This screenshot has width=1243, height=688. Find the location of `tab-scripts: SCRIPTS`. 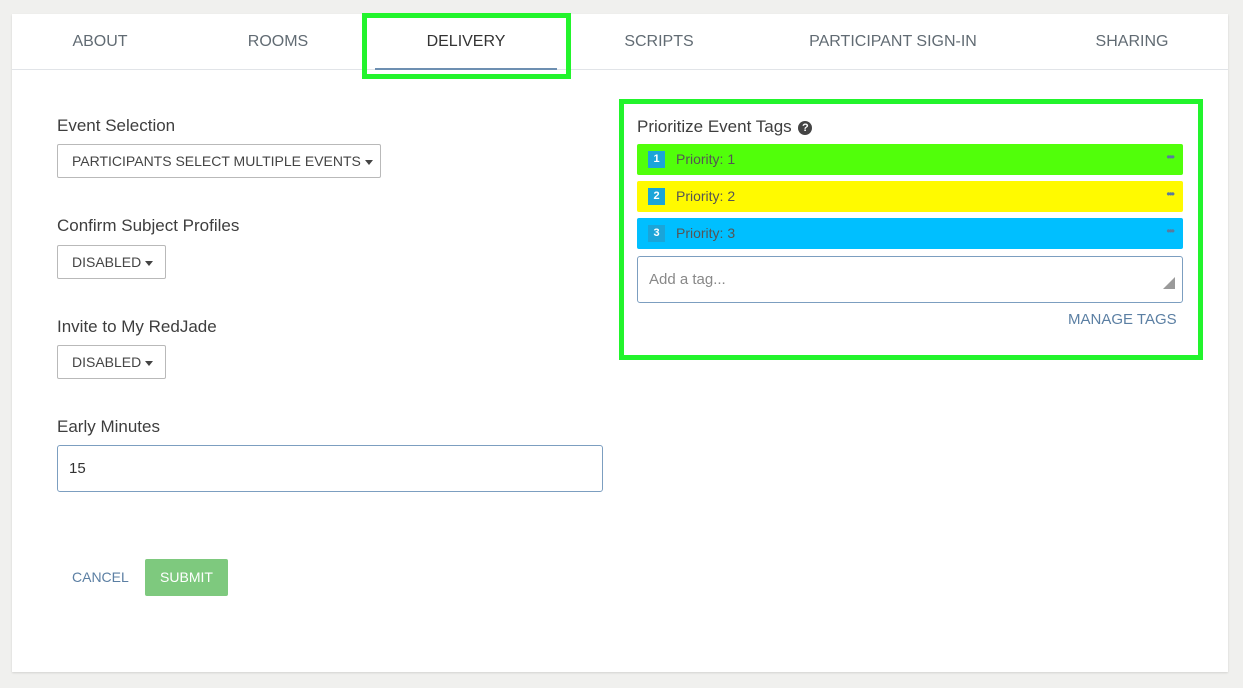

tab-scripts: SCRIPTS is located at coordinates (659, 41).